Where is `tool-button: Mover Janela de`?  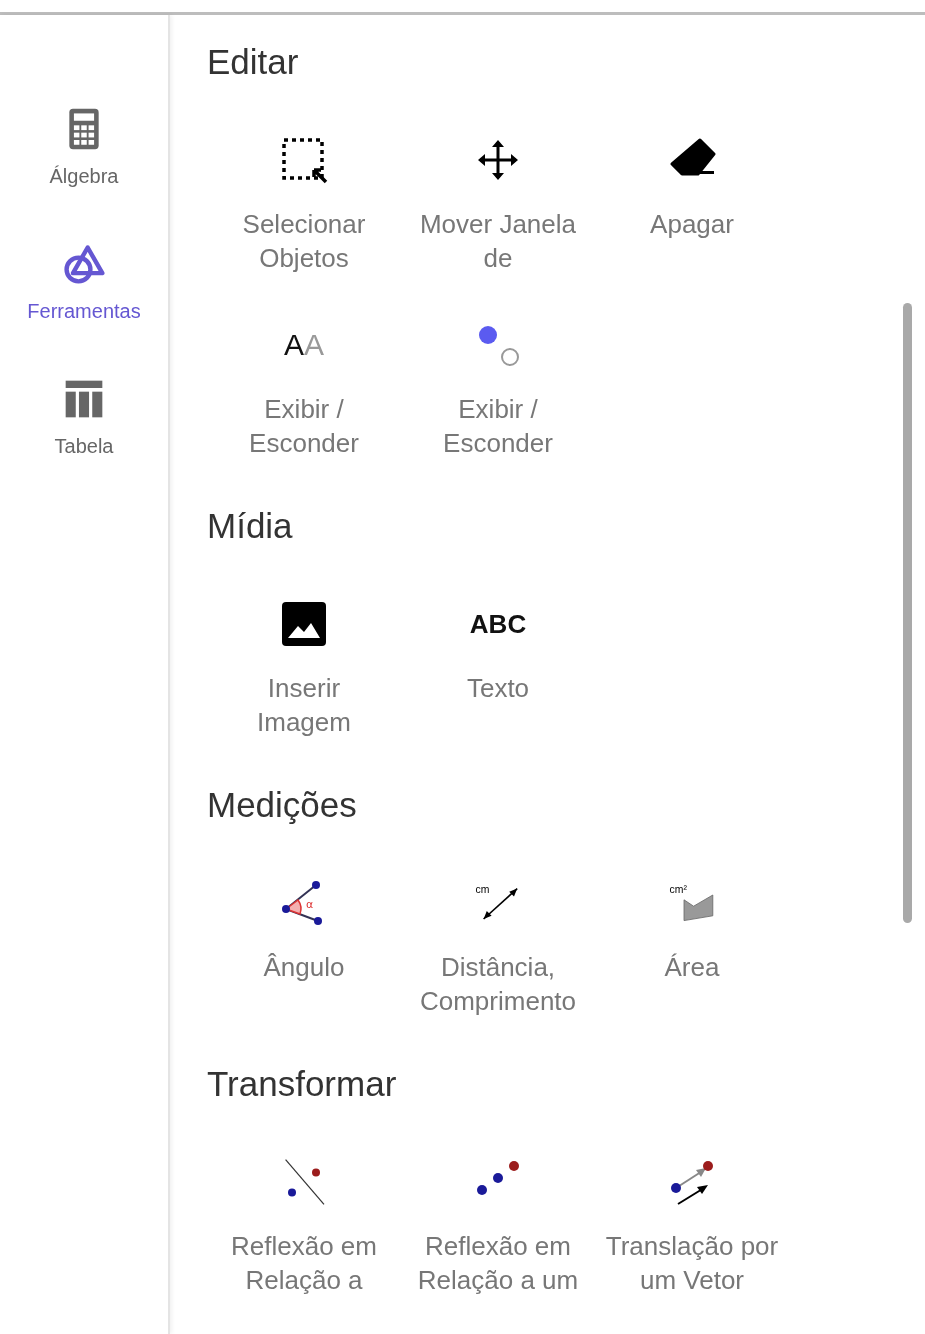 tool-button: Mover Janela de is located at coordinates (498, 205).